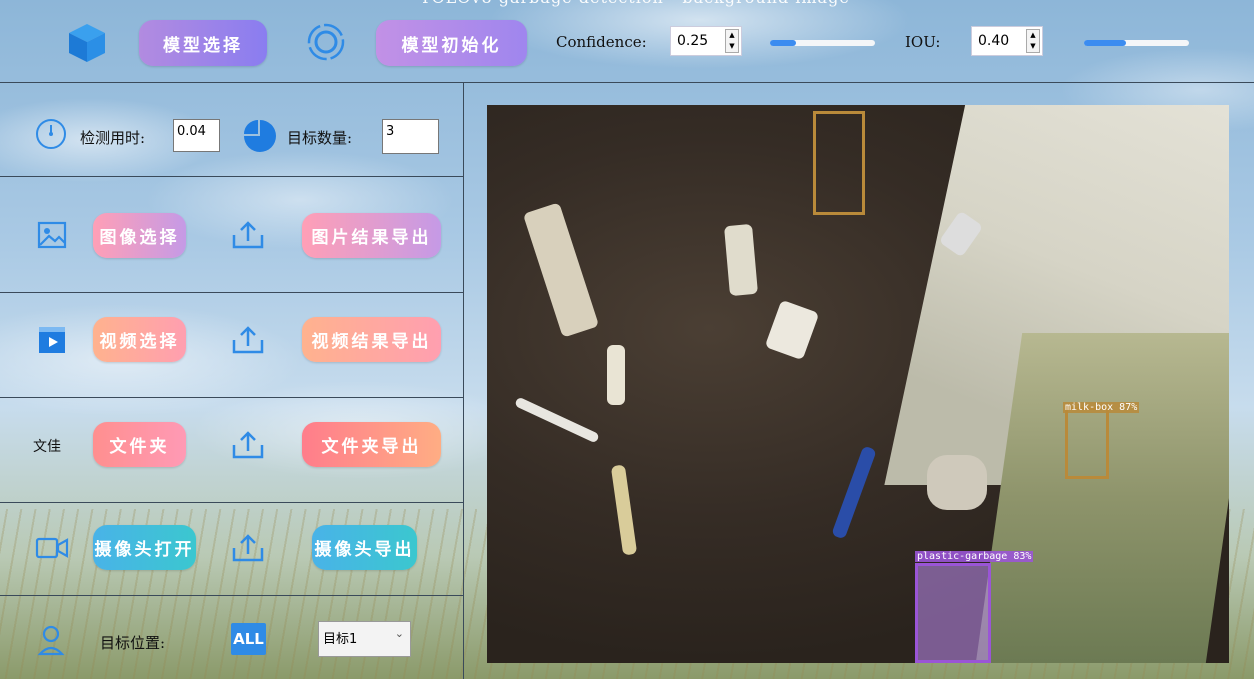 This screenshot has width=1254, height=679. I want to click on image-section: 图像选择 图片结果导出, so click(231, 235).